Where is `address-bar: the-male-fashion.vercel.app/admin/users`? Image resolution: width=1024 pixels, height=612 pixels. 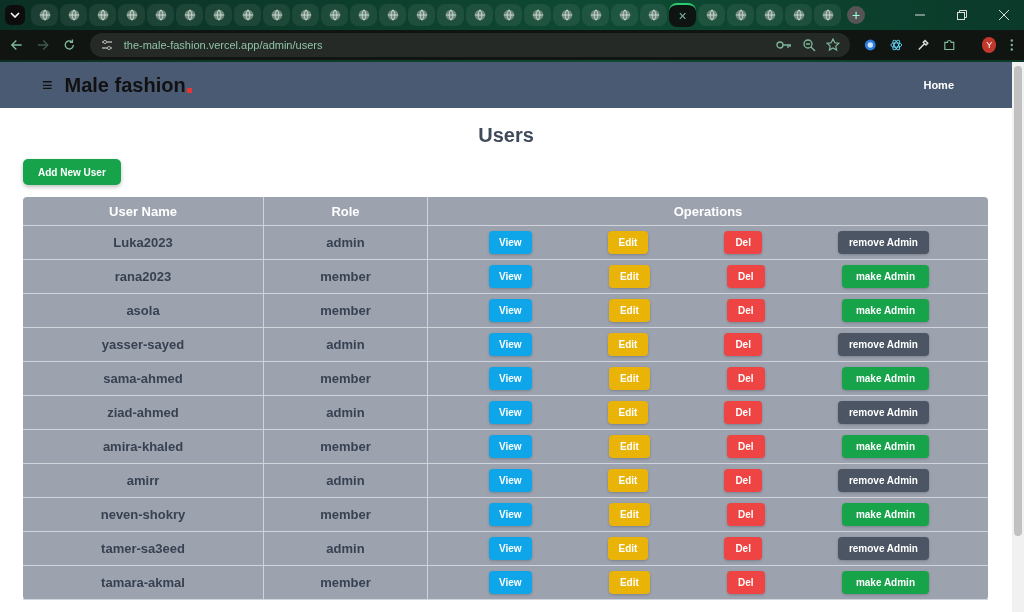
address-bar: the-male-fashion.vercel.app/admin/users is located at coordinates (469, 45).